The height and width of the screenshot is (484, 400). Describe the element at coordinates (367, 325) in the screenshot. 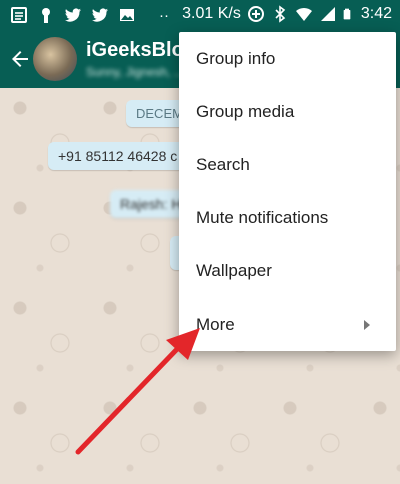

I see `submenu-arrow-icon` at that location.